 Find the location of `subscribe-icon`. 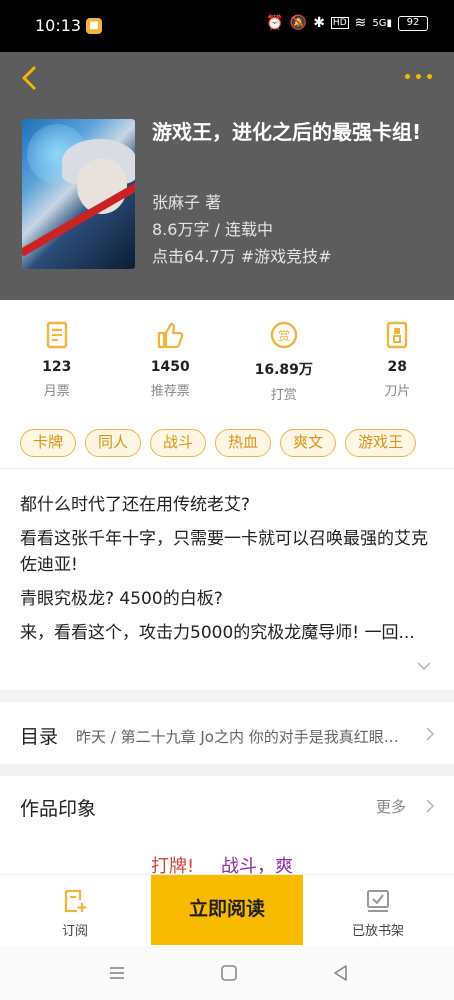

subscribe-icon is located at coordinates (75, 901).